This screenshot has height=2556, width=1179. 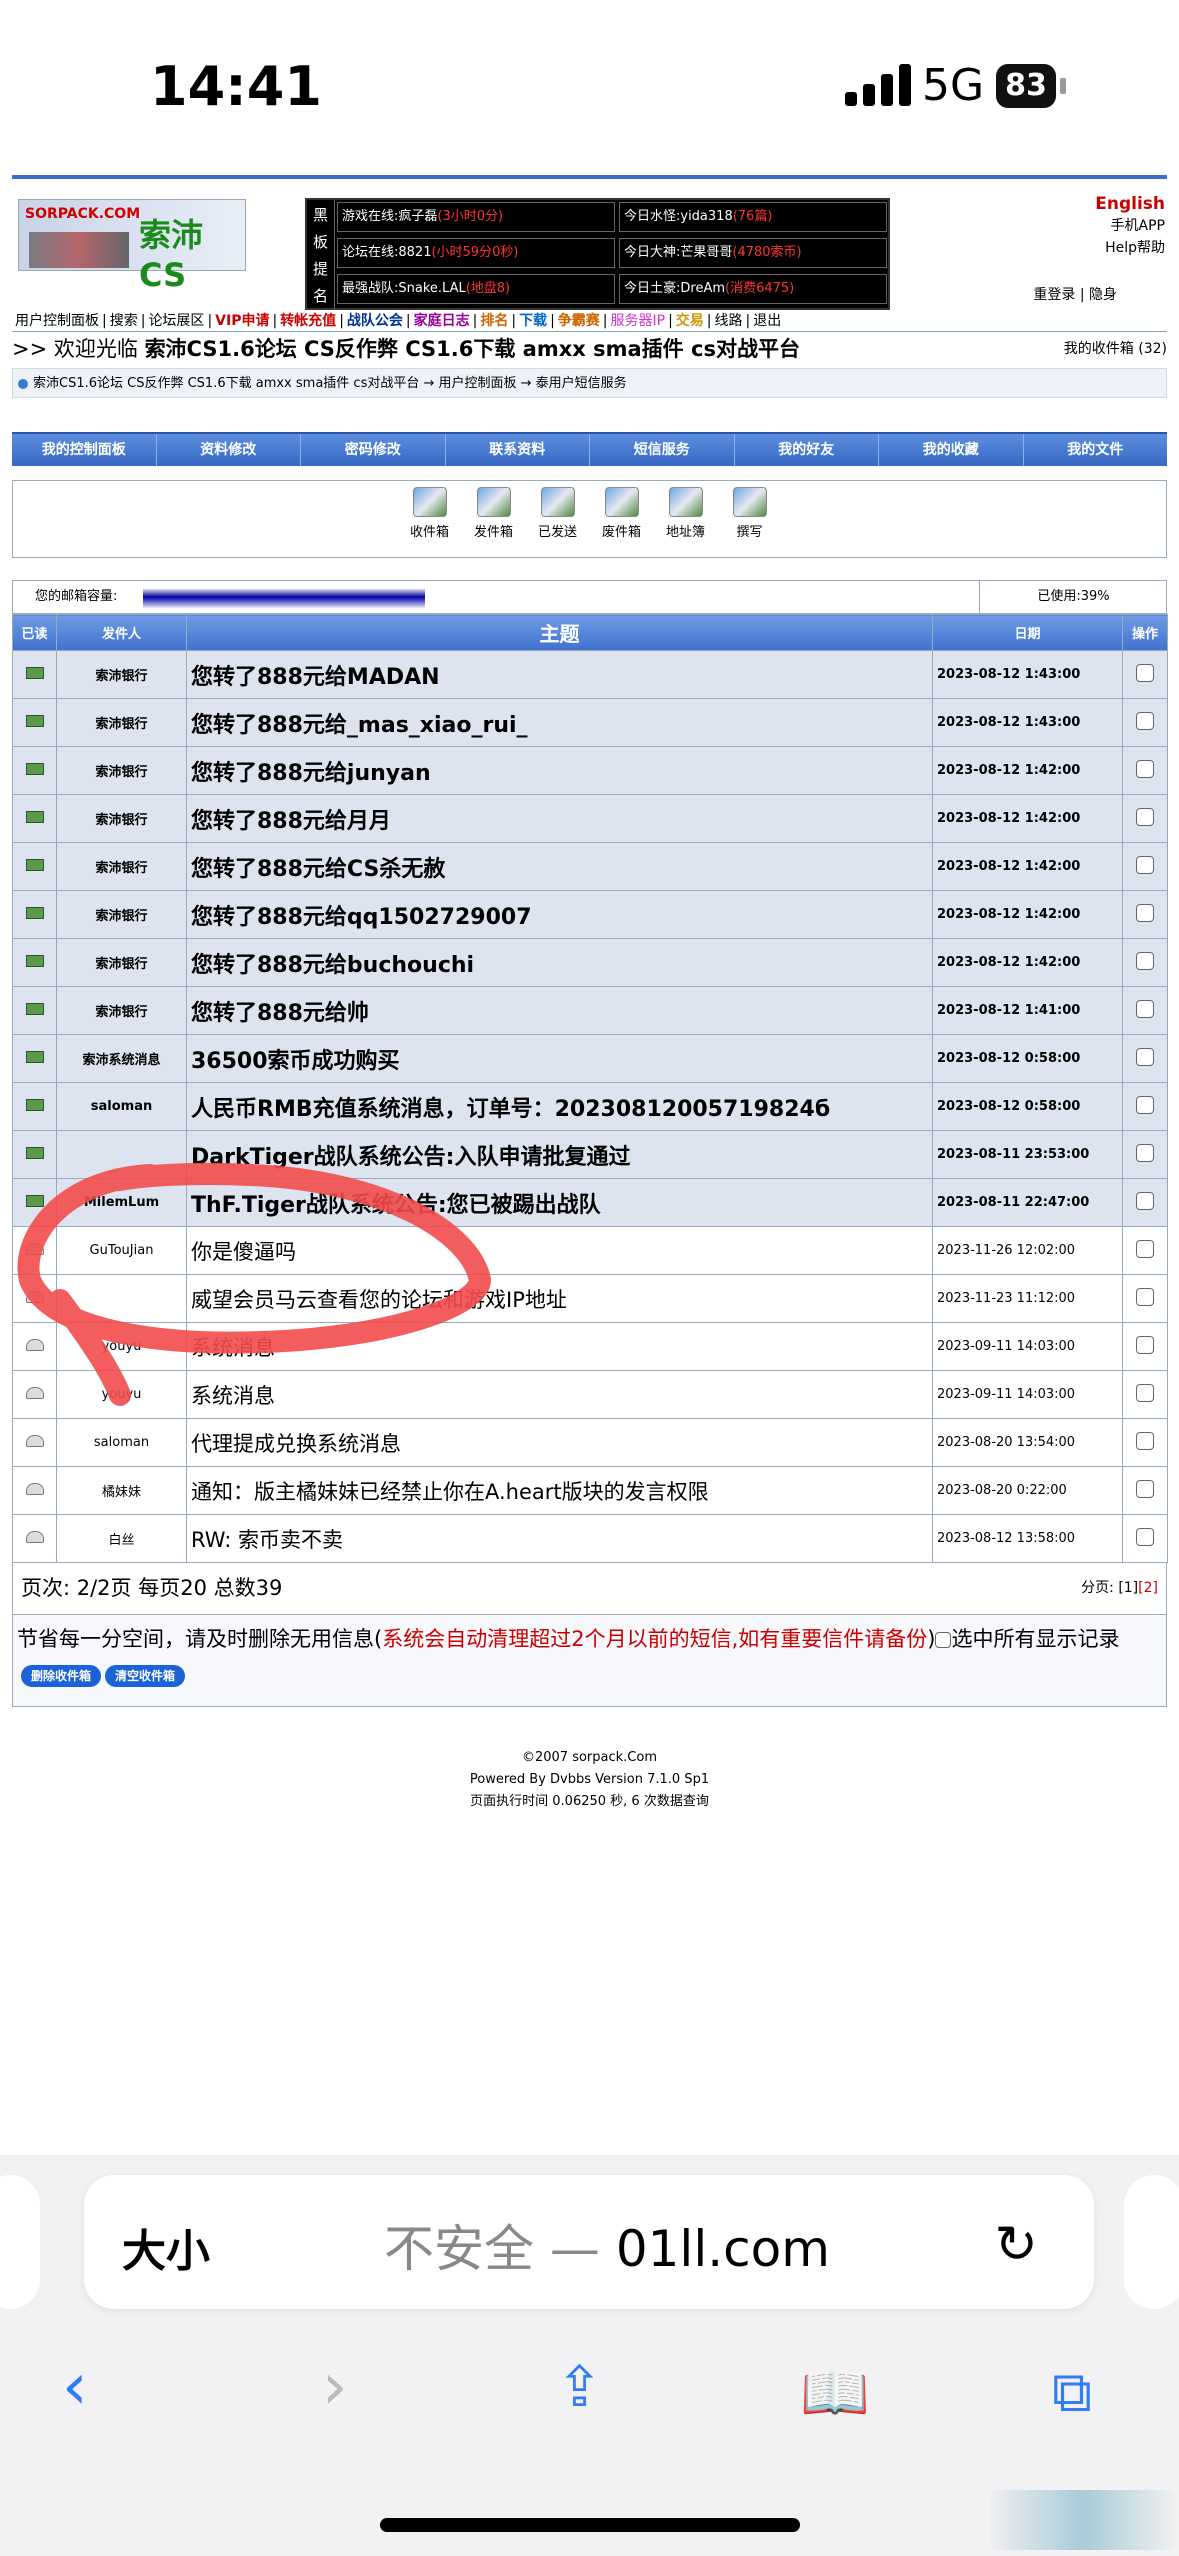 I want to click on subject-cell: 人民币RMB充值系统消息，订单号：20230812005719824б, so click(x=559, y=1106).